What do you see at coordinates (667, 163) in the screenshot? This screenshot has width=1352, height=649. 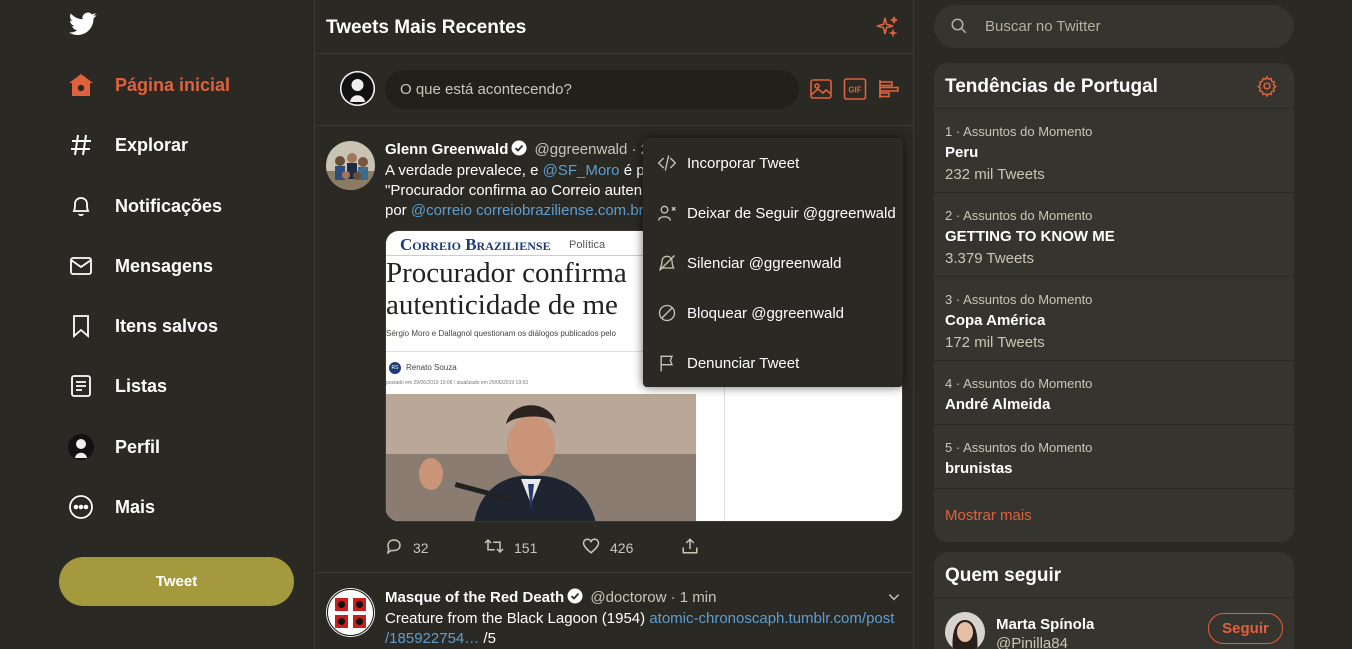 I see `code-icon` at bounding box center [667, 163].